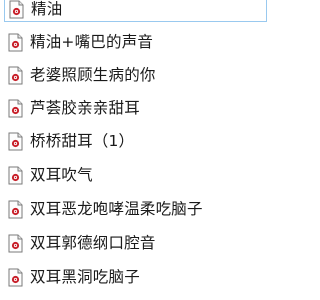 The image size is (320, 300). What do you see at coordinates (93, 75) in the screenshot?
I see `file-item-label: 老婆照顾生病的你` at bounding box center [93, 75].